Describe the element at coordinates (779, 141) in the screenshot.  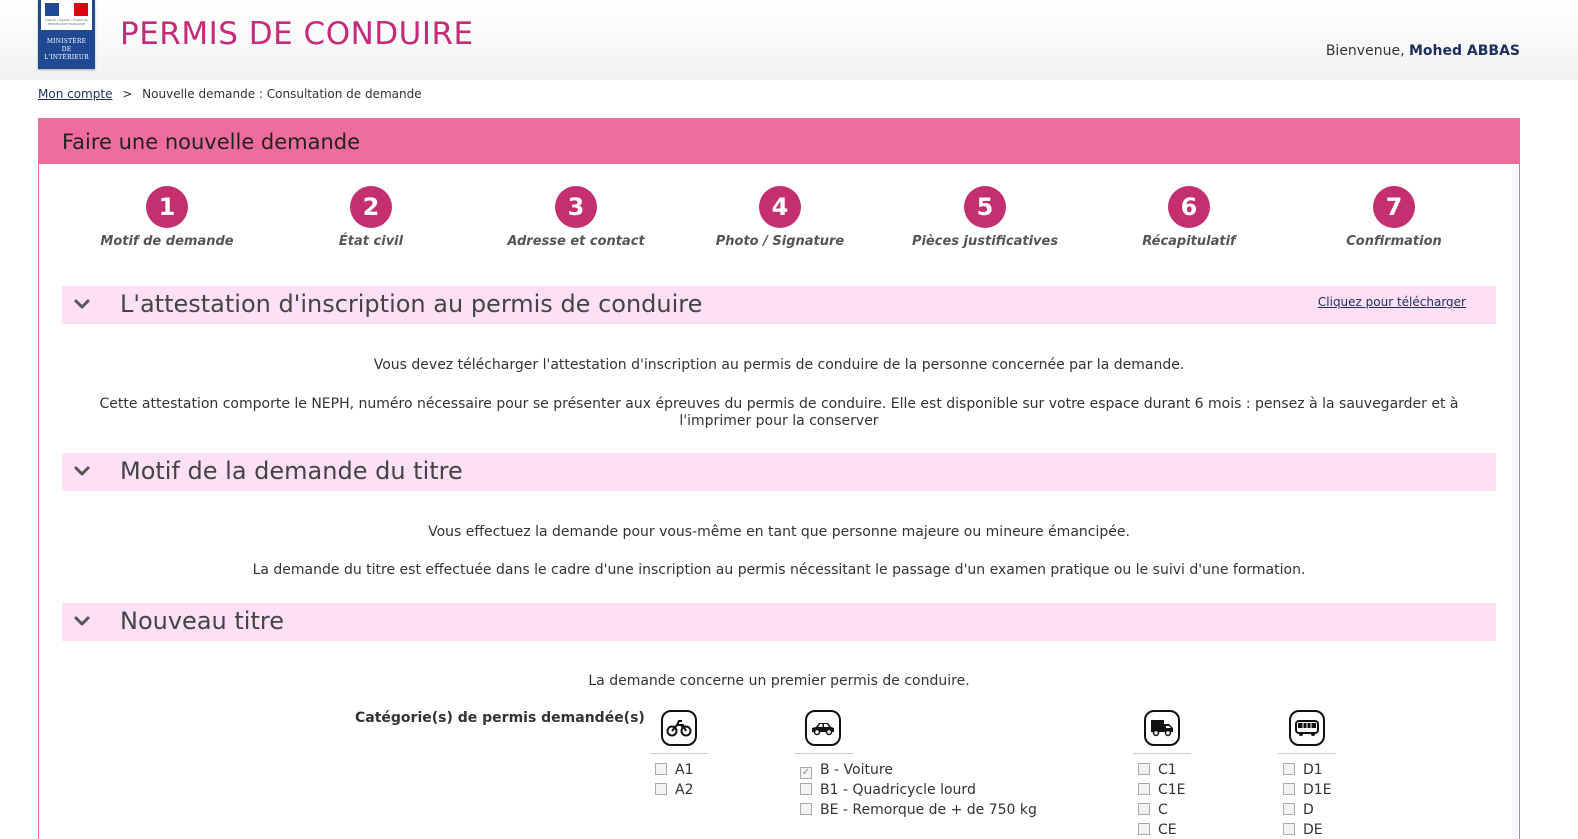
I see `panel-title: Faire une nouvelle demande` at that location.